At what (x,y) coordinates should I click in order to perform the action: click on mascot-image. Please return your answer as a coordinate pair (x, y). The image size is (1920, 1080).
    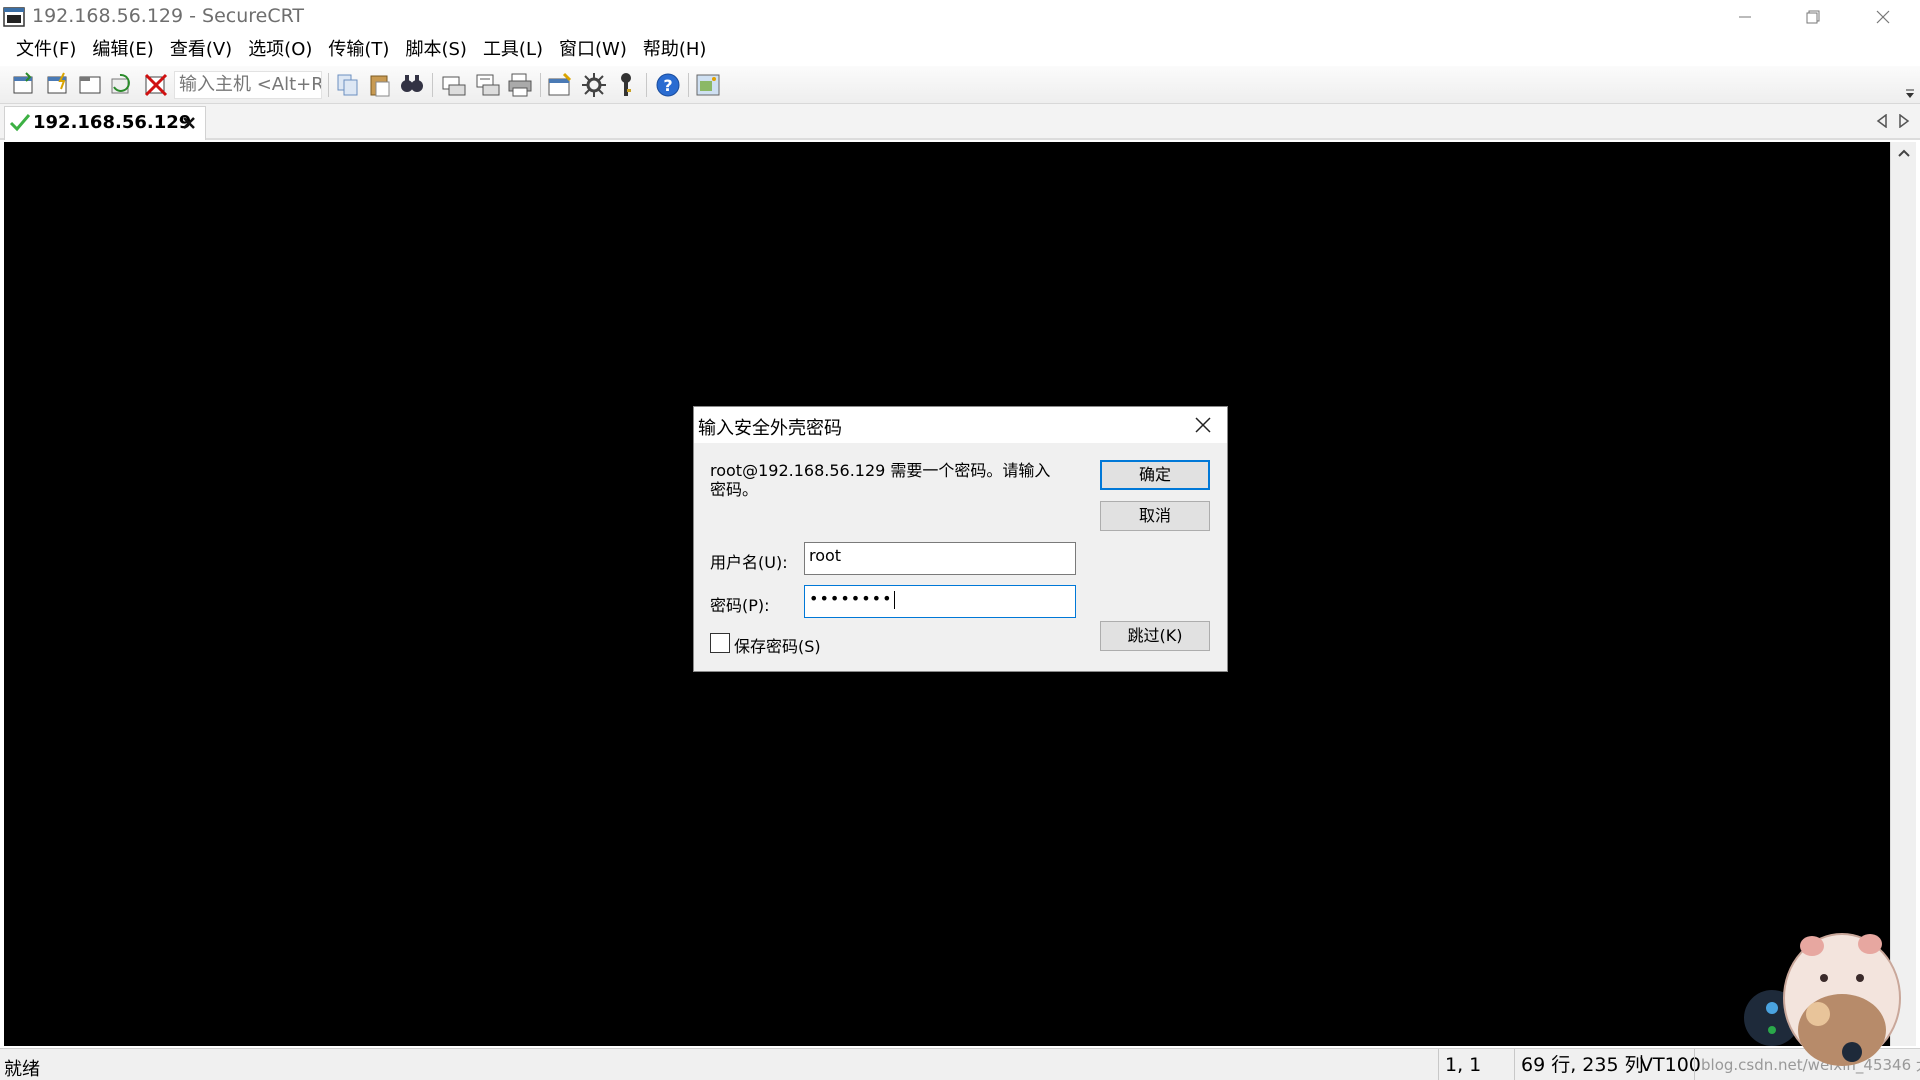
    Looking at the image, I should click on (1822, 999).